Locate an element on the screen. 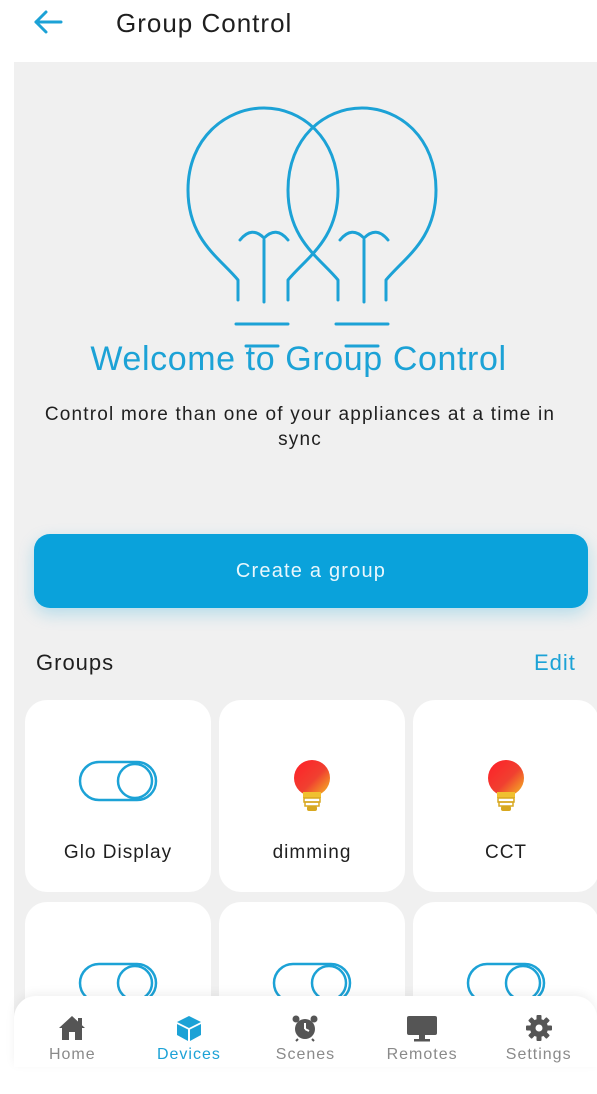  group-card-label: CCT is located at coordinates (506, 852).